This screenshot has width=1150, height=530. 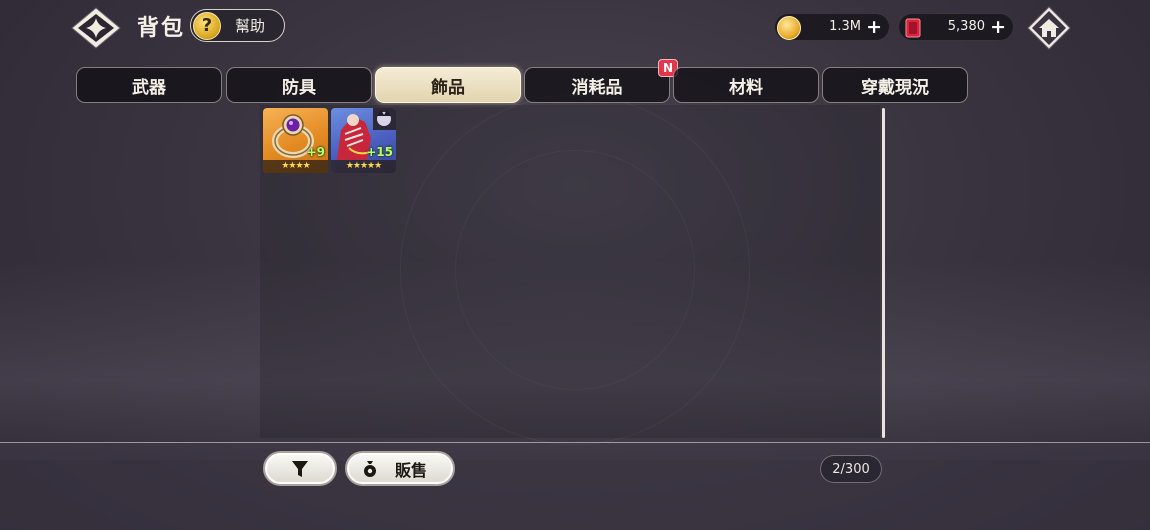 I want to click on gold-currency: 1.3M +, so click(x=832, y=27).